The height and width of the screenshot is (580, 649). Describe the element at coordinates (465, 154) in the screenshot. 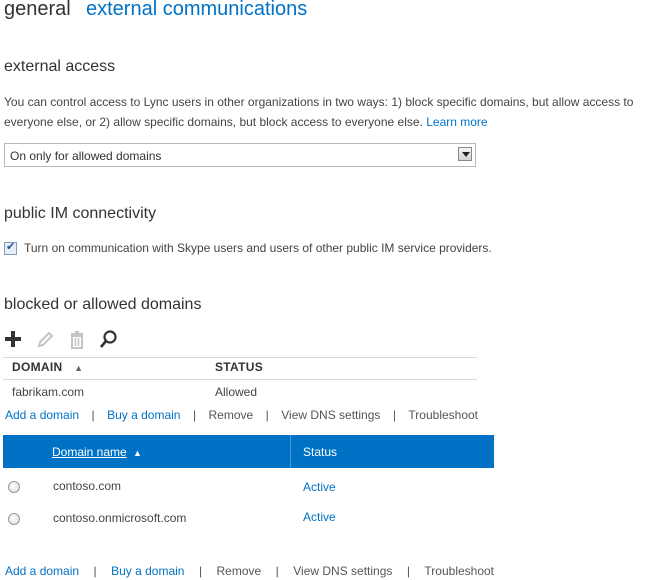

I see `chevron-down-icon` at that location.